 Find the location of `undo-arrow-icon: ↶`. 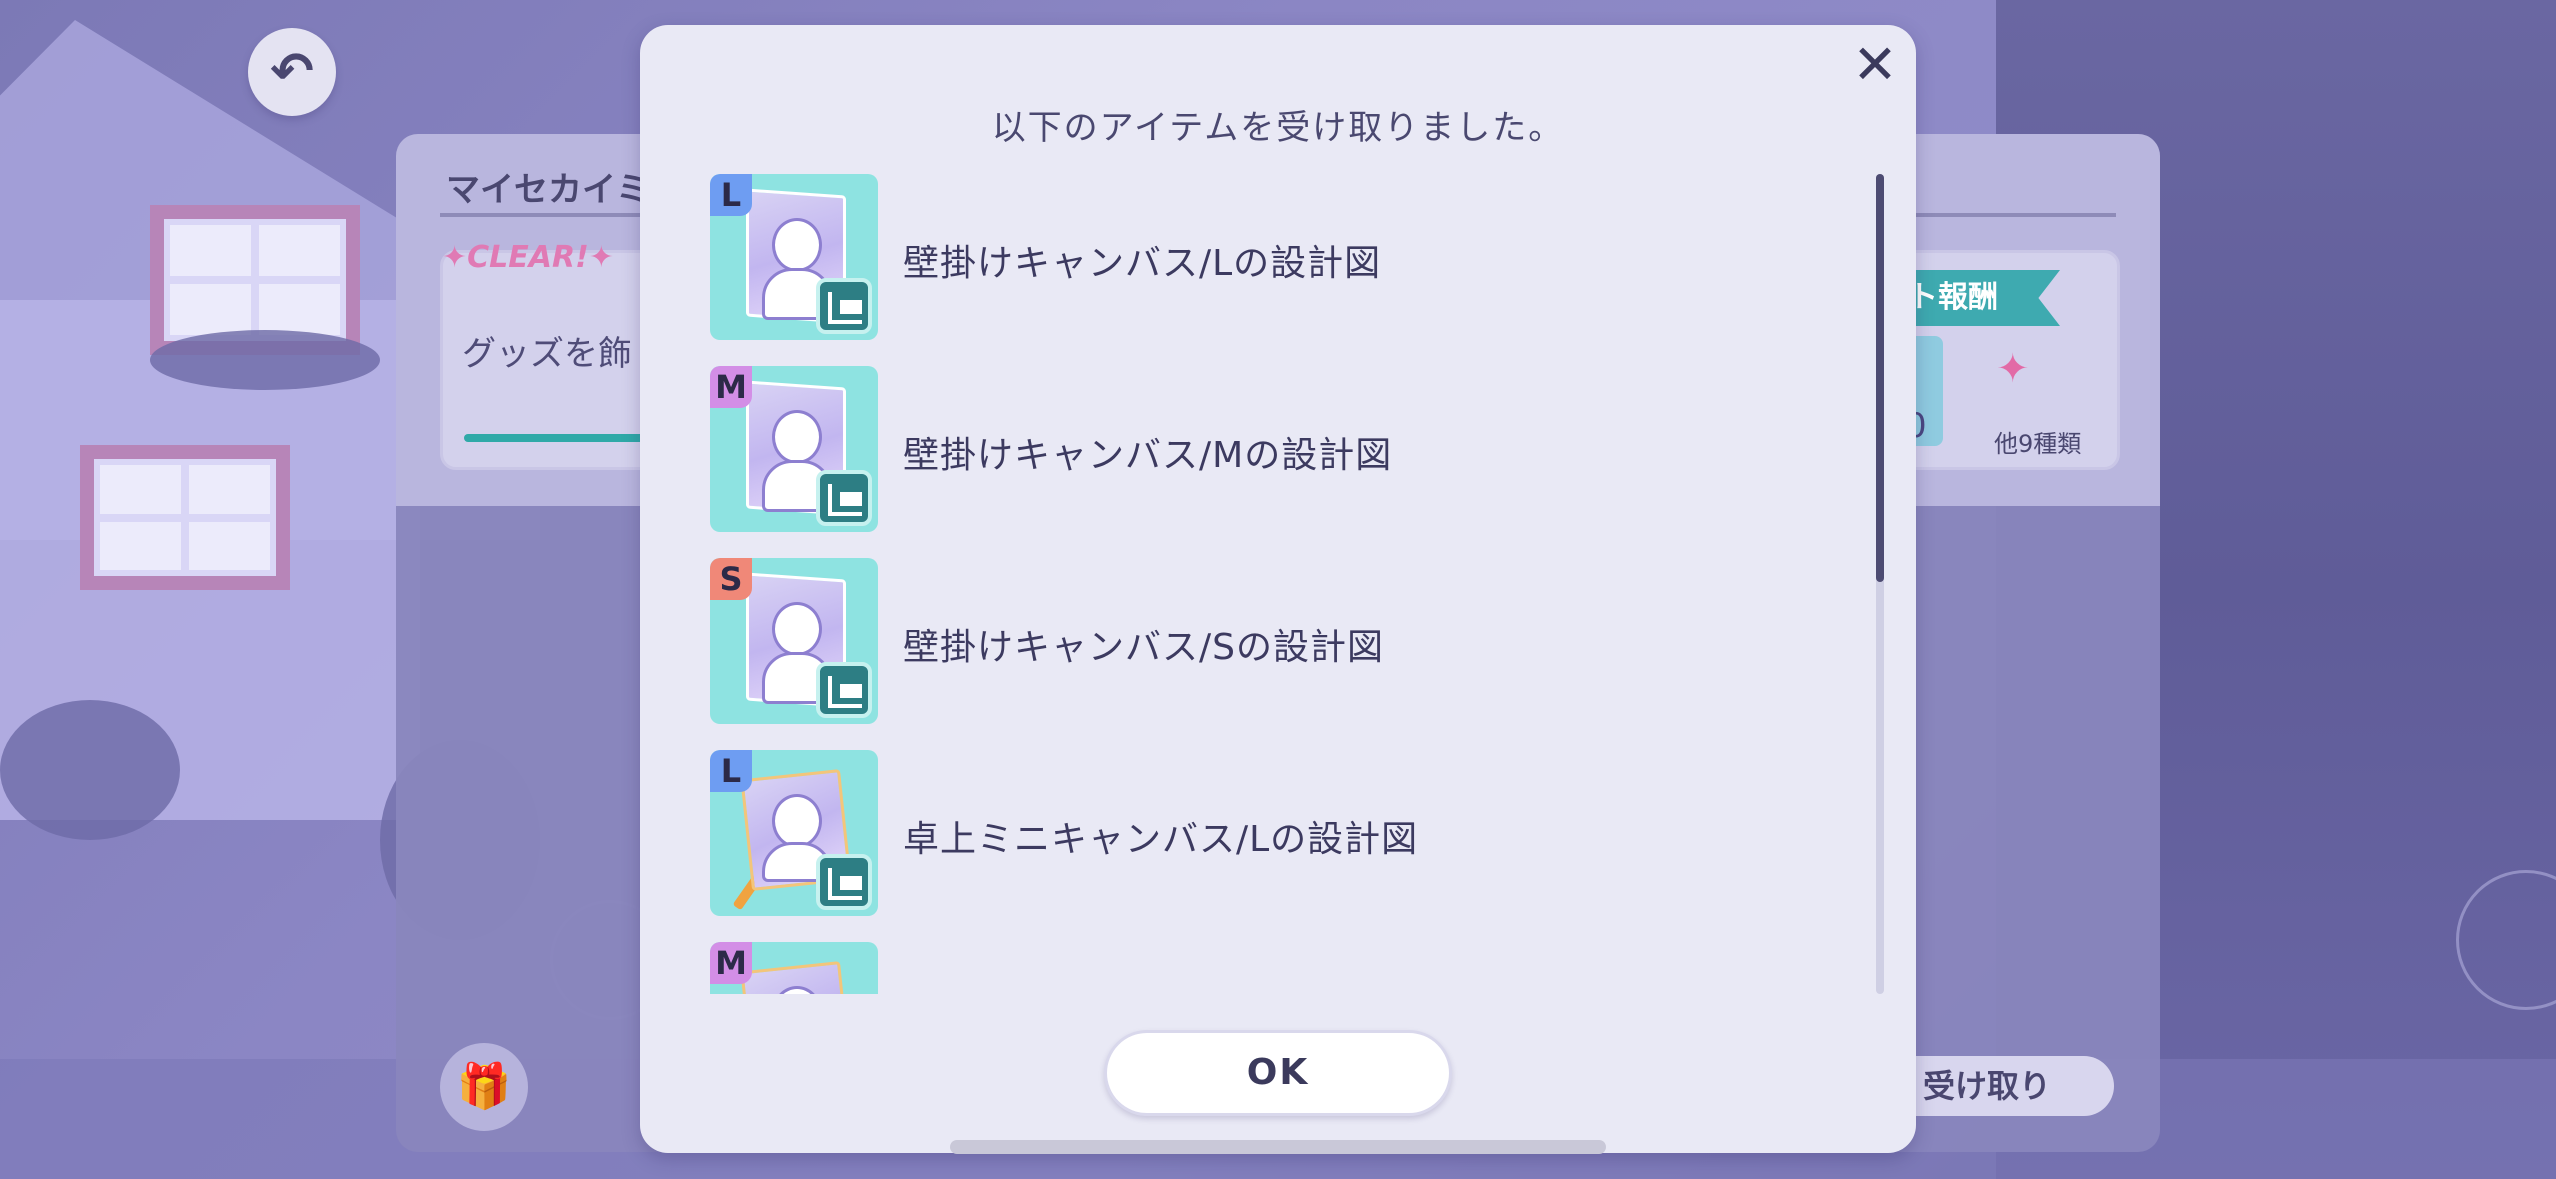

undo-arrow-icon: ↶ is located at coordinates (292, 72).